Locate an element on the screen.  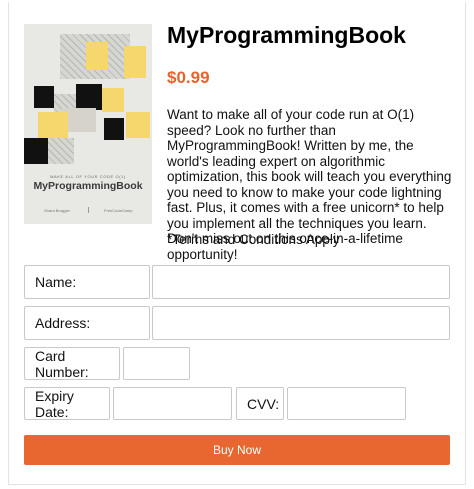
expiry-date-label: Expiry Date: is located at coordinates (67, 403).